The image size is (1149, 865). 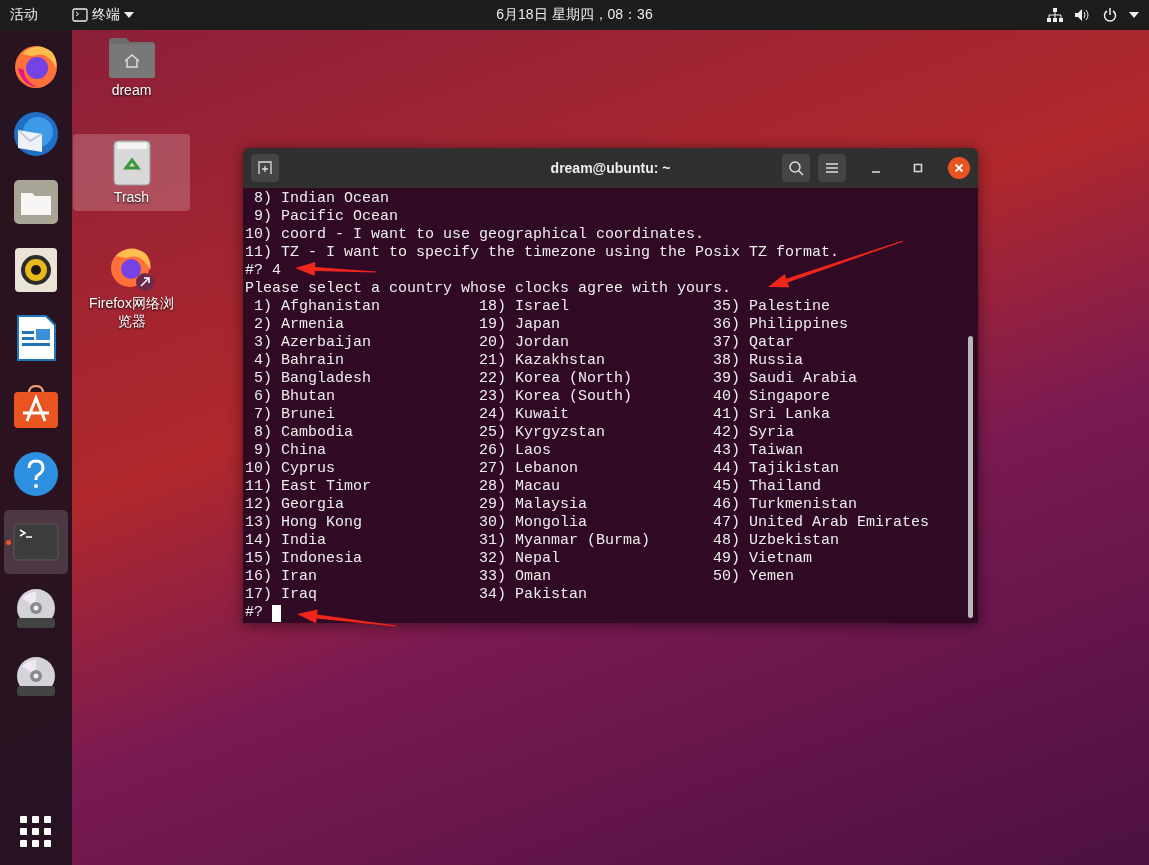 What do you see at coordinates (565, 541) in the screenshot?
I see `country-option: 31) Myanmar (Burma)` at bounding box center [565, 541].